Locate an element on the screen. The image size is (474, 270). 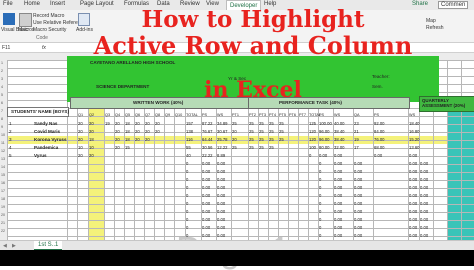
score-cell: 16.80 is located at coordinates (414, 131).